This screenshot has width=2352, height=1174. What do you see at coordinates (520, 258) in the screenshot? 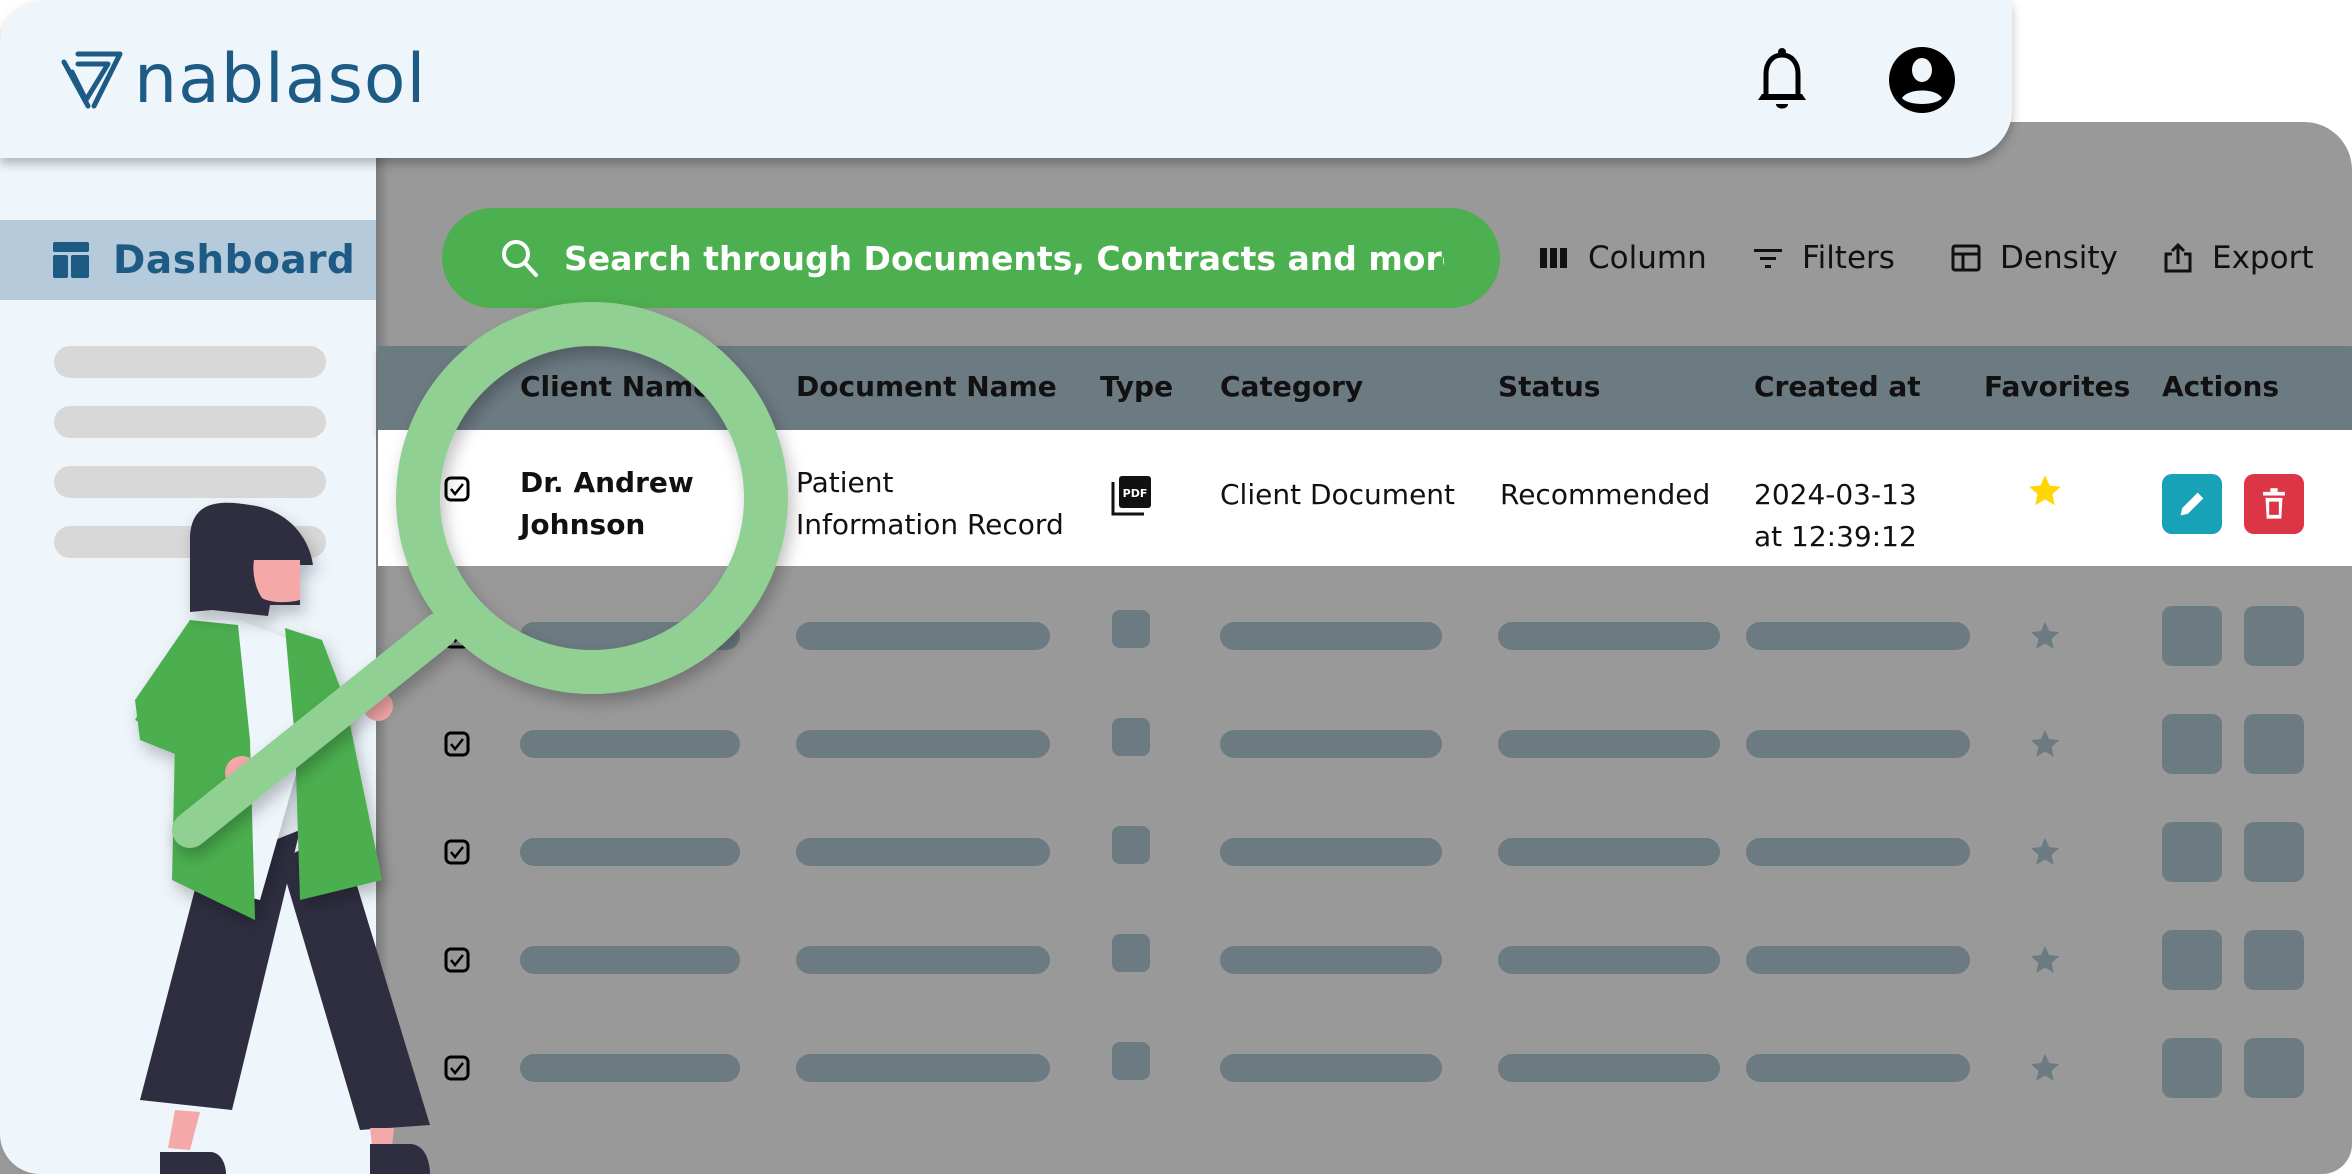
I see `search-icon` at bounding box center [520, 258].